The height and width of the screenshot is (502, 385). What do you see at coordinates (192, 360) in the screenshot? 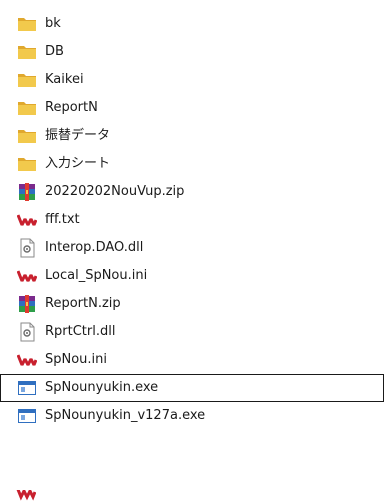
I see `file-row-spnou-ini: SpNou.ini` at bounding box center [192, 360].